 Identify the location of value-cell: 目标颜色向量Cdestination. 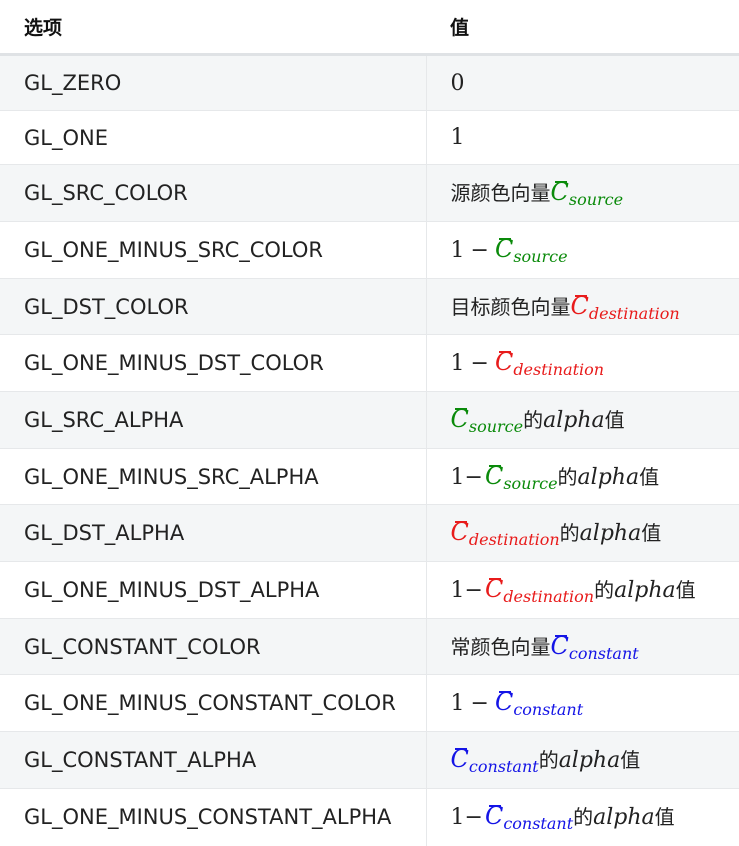
(582, 306).